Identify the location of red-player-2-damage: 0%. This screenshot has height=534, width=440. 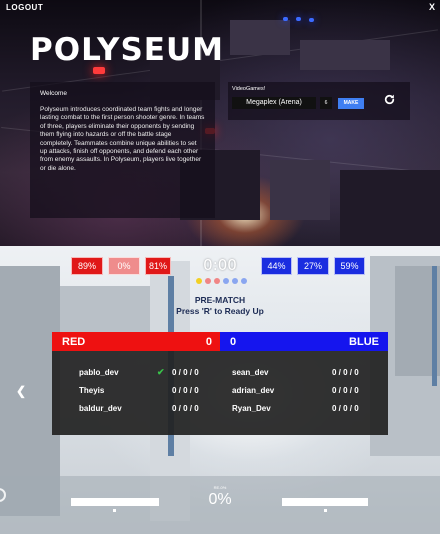
(124, 266).